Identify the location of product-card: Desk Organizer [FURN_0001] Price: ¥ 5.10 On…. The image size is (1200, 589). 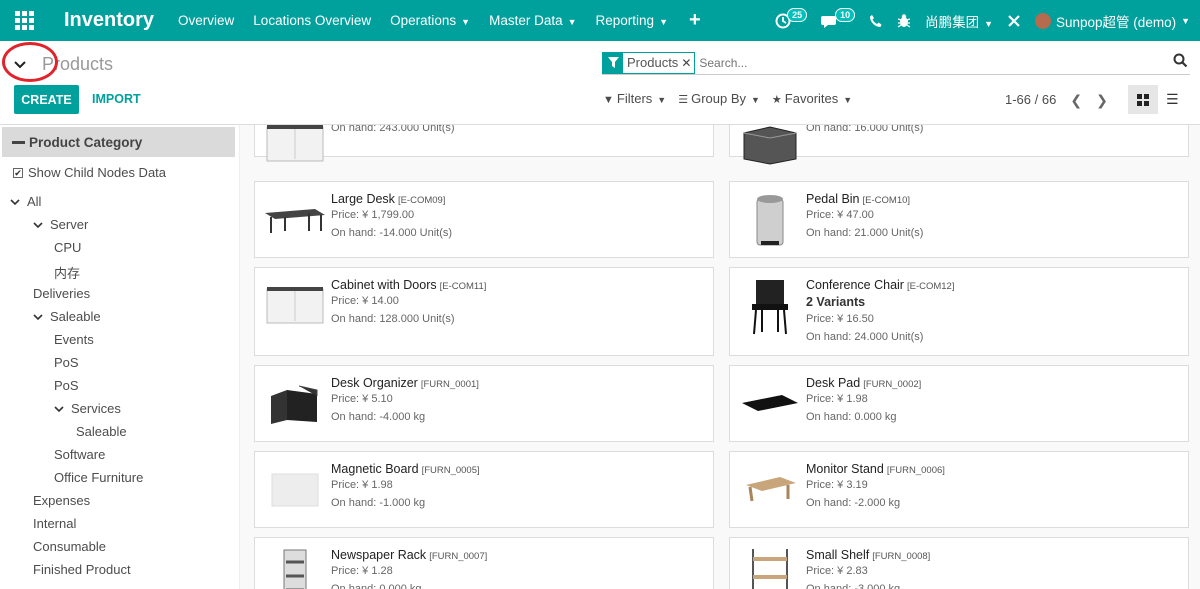
(484, 403).